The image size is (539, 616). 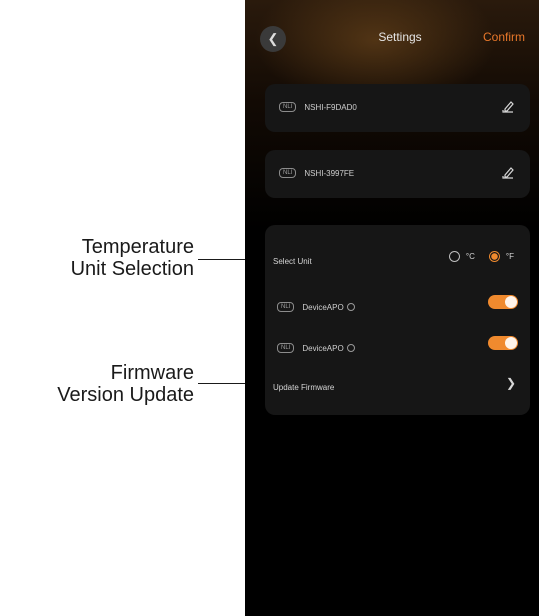 I want to click on radio-celsius, so click(x=454, y=256).